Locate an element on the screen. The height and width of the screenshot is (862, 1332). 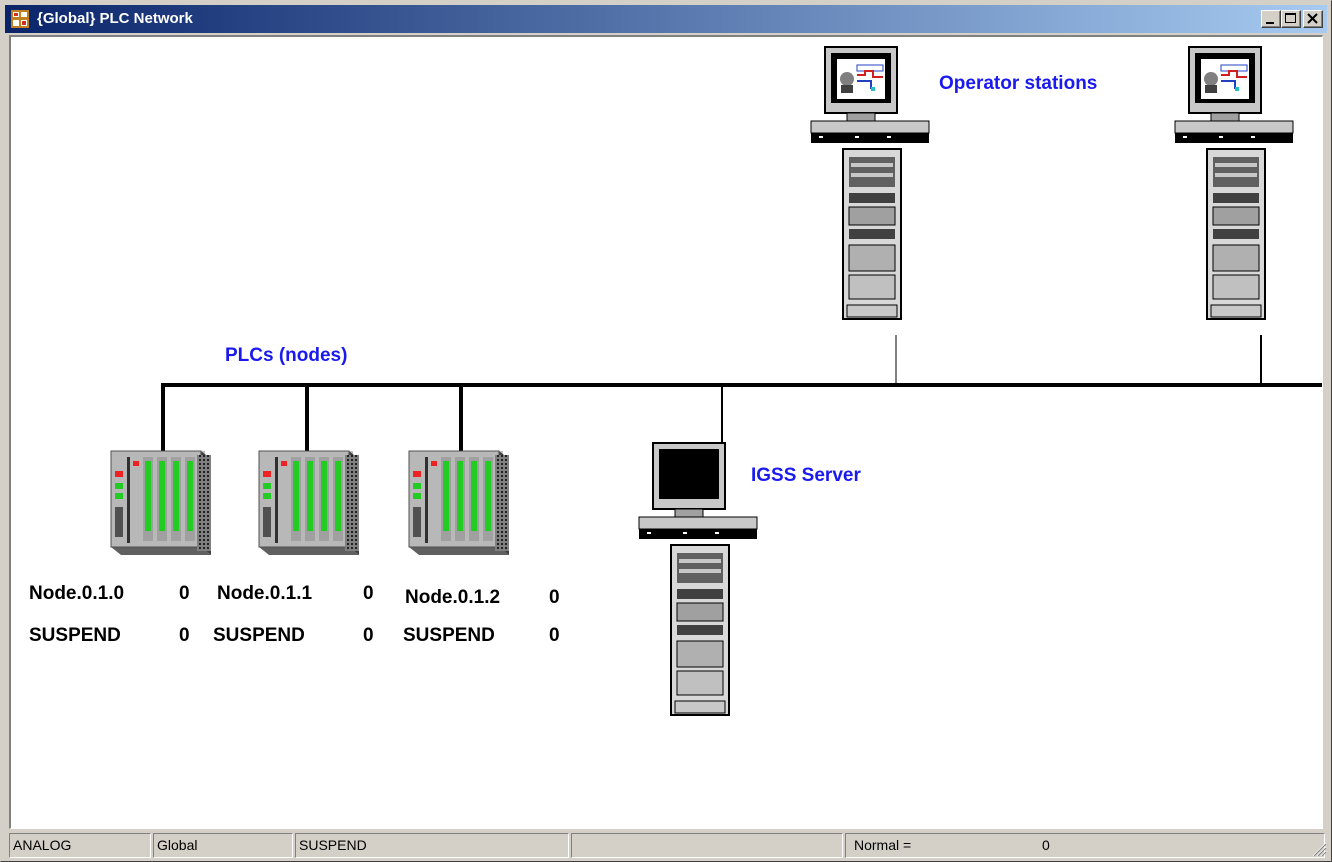
resize-grip-icon is located at coordinates (1318, 848).